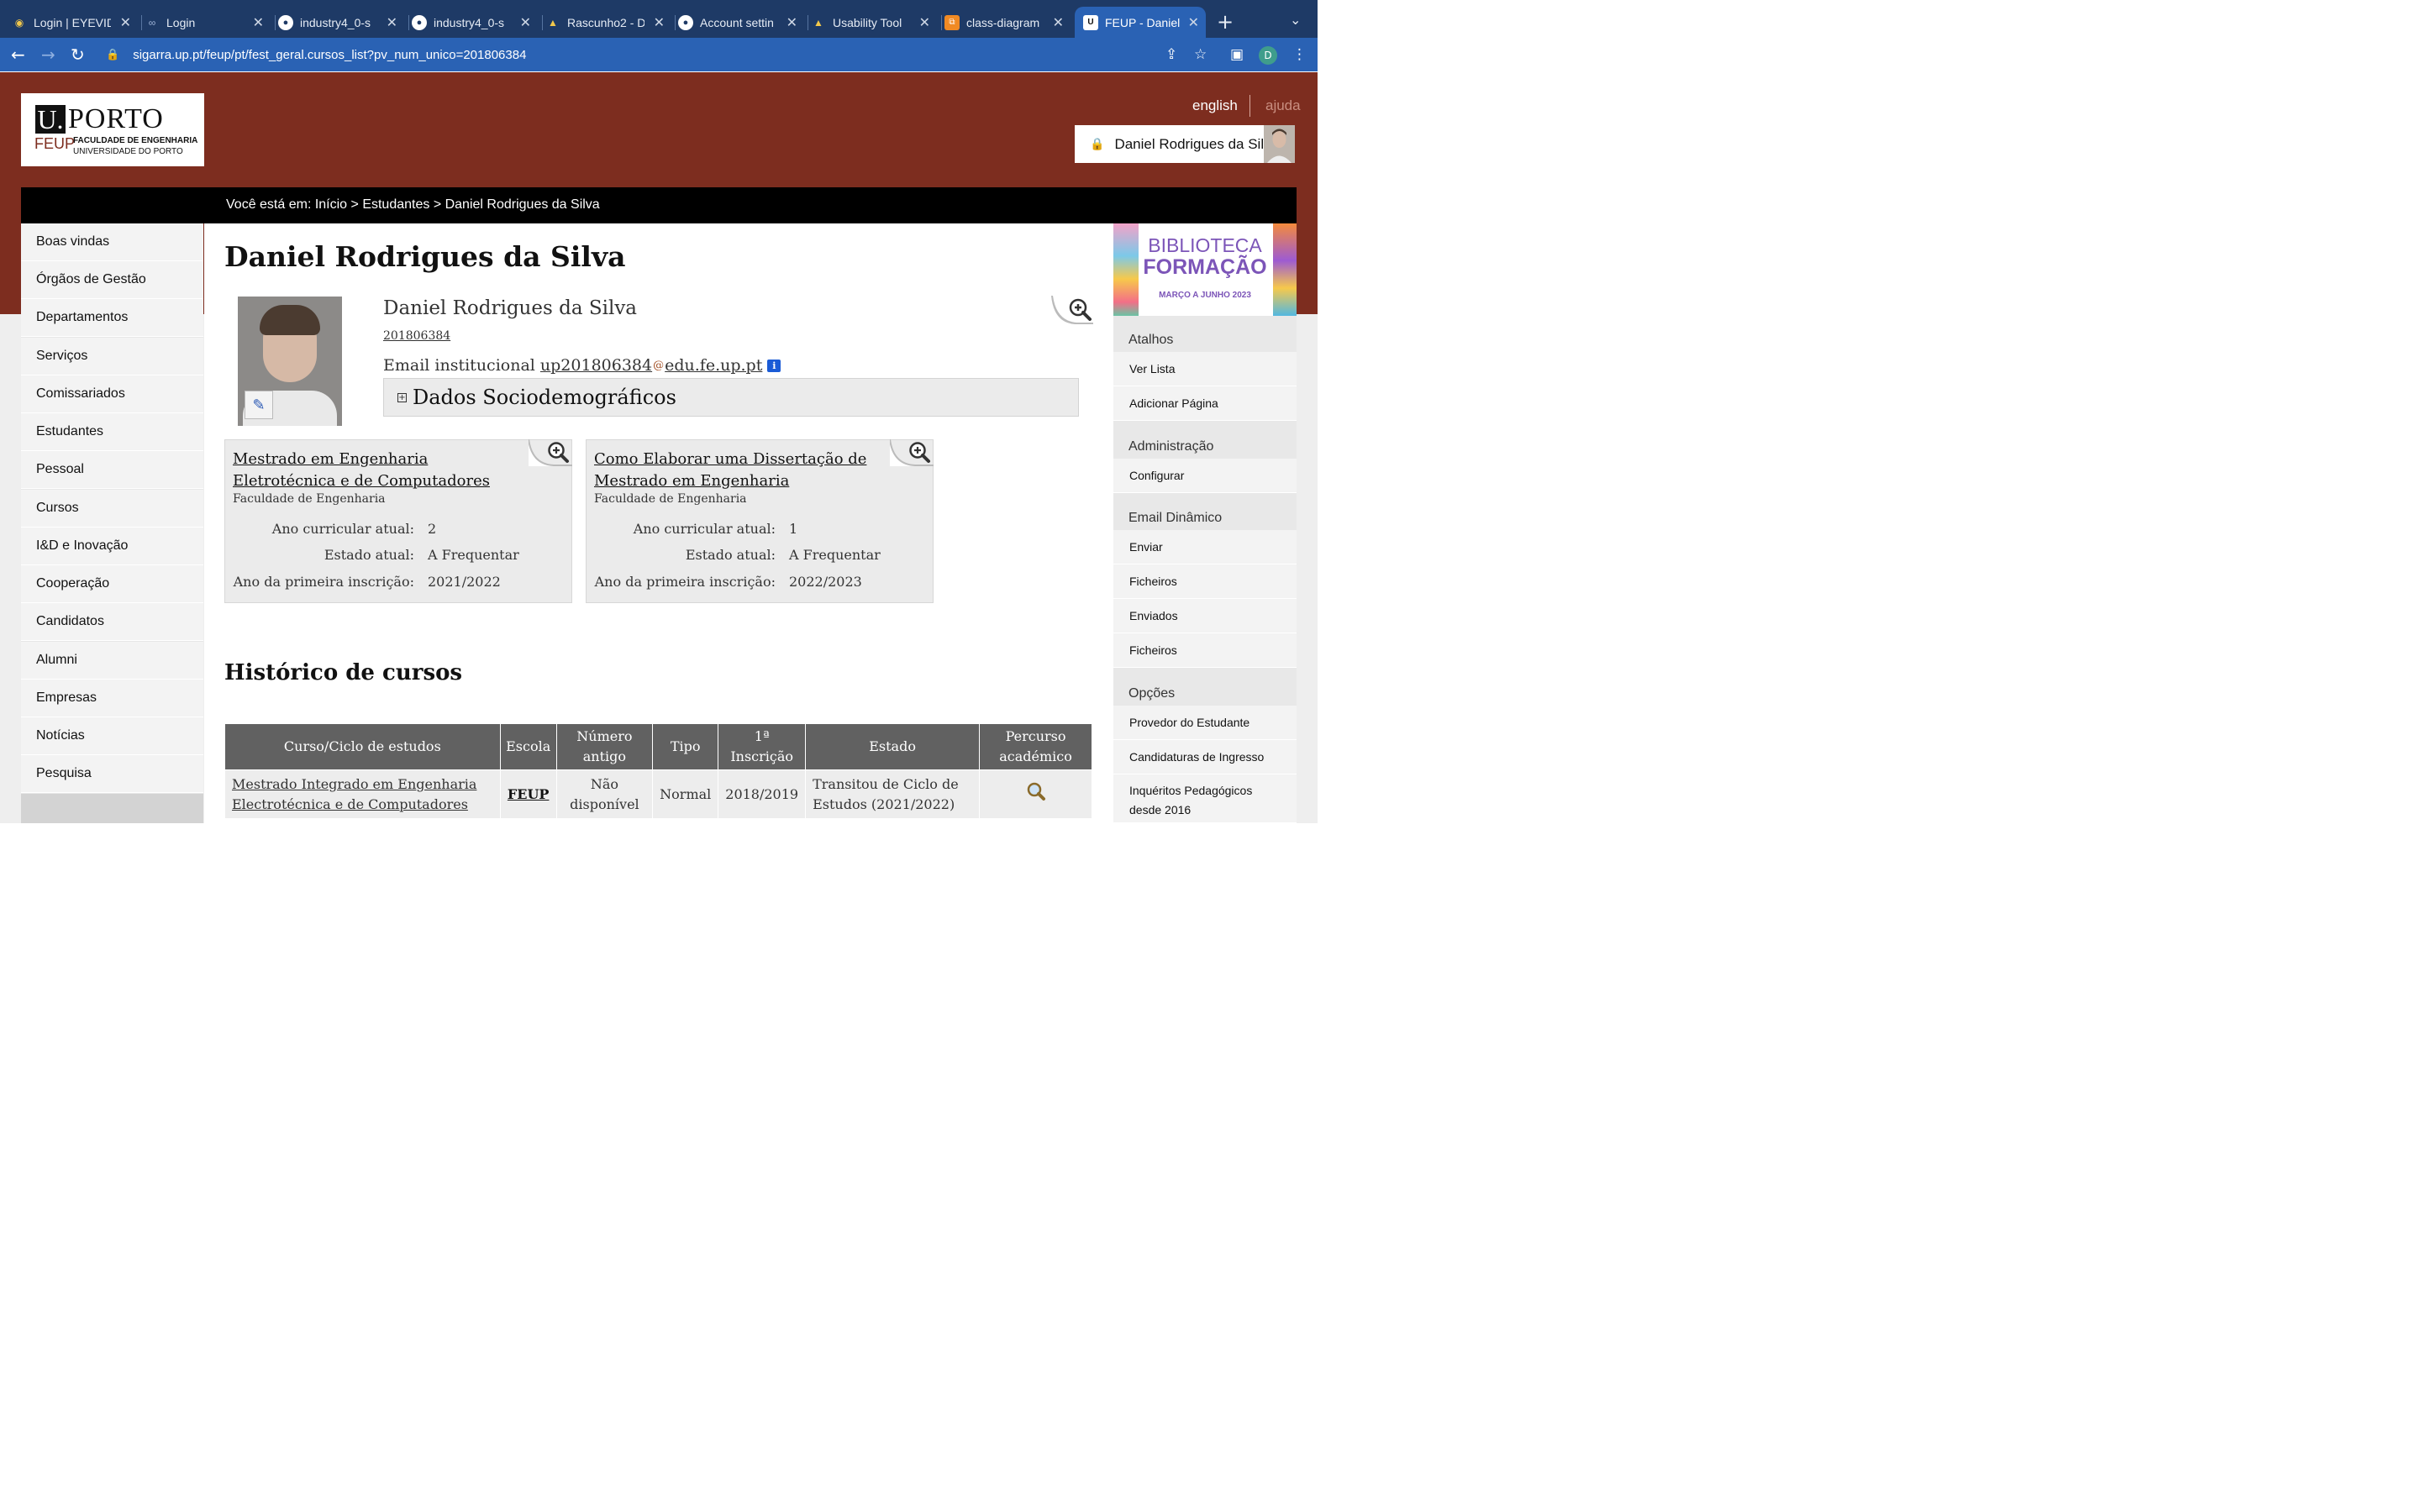 This screenshot has height=1512, width=2420. I want to click on tab-title: class-diagram, so click(1003, 22).